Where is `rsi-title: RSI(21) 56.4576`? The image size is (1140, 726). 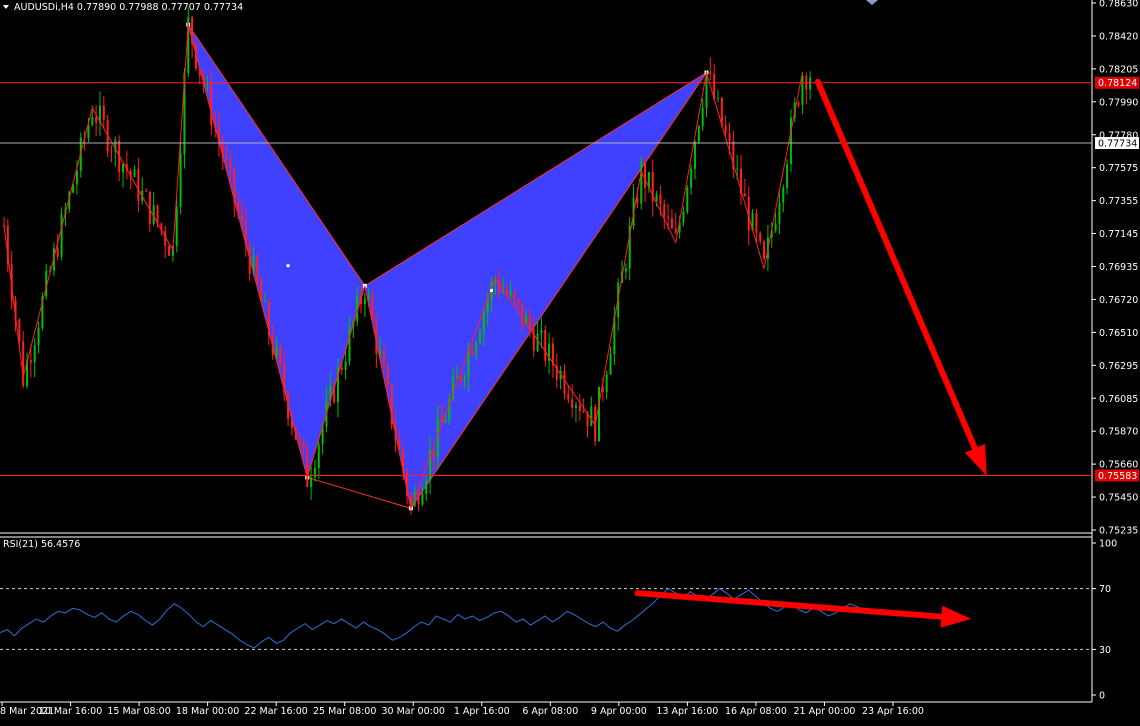 rsi-title: RSI(21) 56.4576 is located at coordinates (41, 544).